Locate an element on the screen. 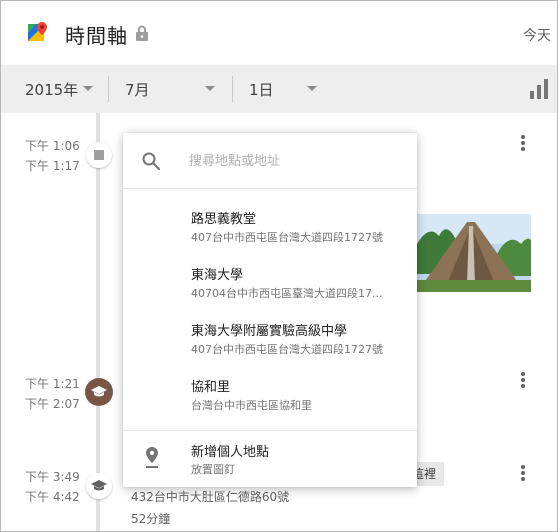 This screenshot has height=532, width=558. year-dropdown: 2015年 is located at coordinates (62, 89).